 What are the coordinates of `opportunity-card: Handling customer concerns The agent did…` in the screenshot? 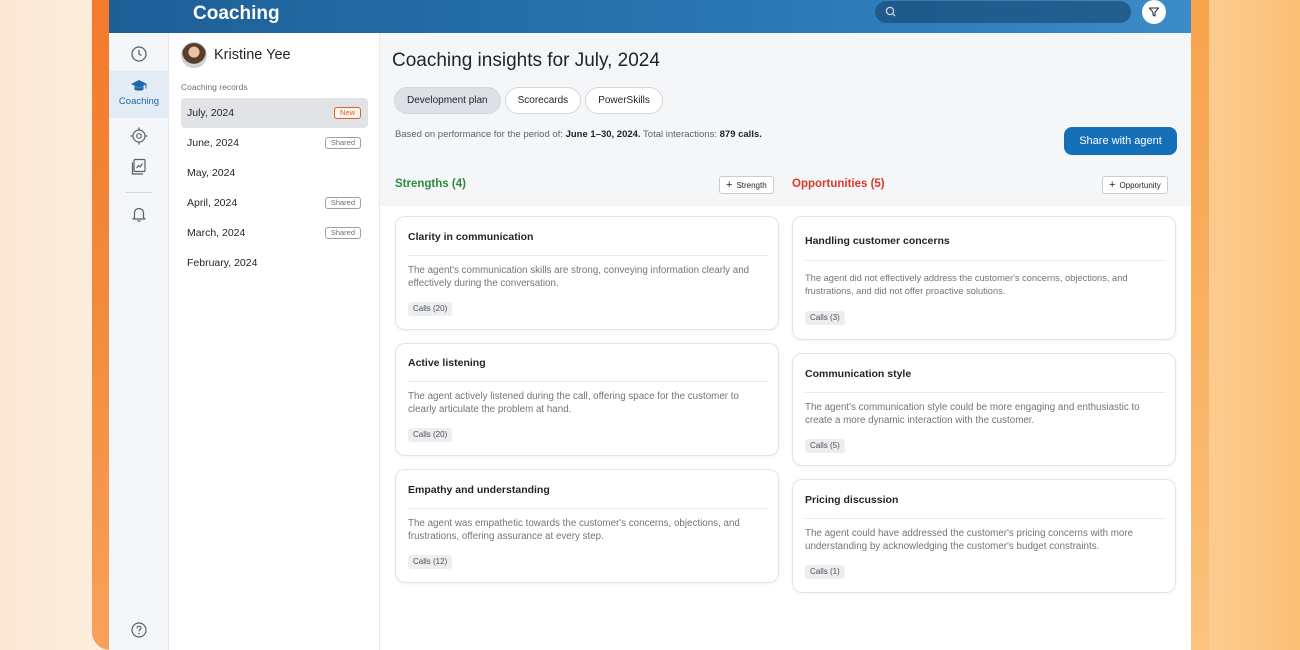 It's located at (984, 278).